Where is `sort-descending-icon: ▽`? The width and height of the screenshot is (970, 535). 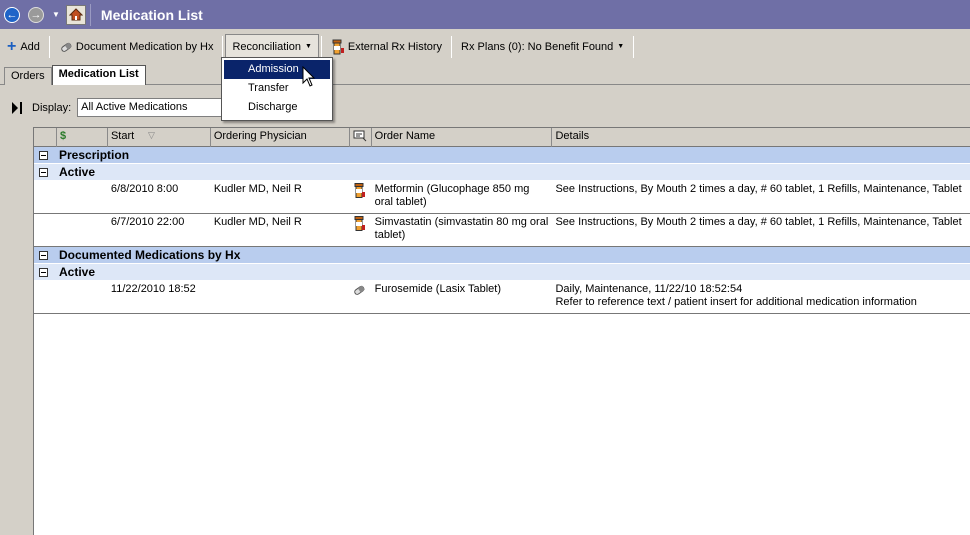
sort-descending-icon: ▽ is located at coordinates (151, 135).